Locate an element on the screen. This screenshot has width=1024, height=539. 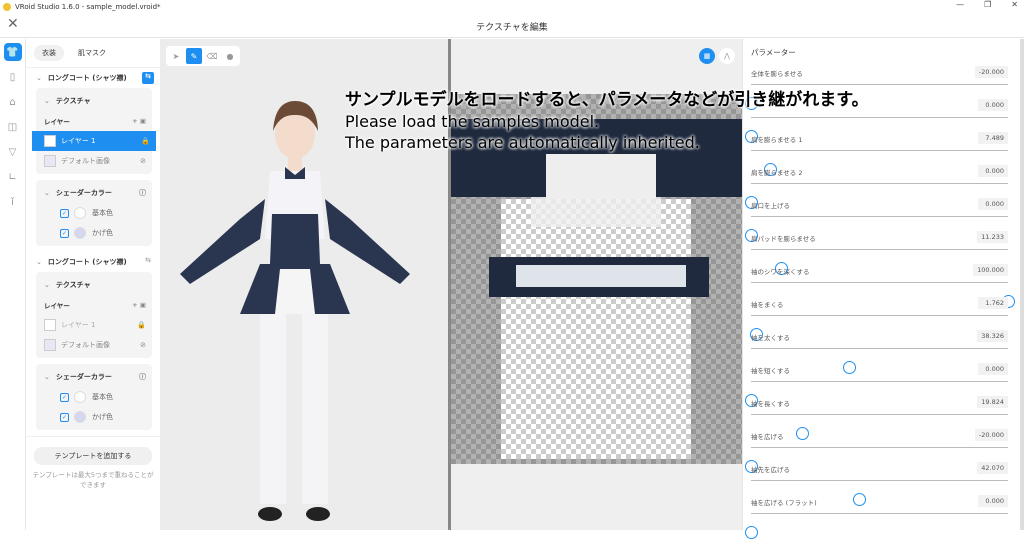
parameter-slider: 袖を太くする 38.326 is located at coordinates (883, 351).